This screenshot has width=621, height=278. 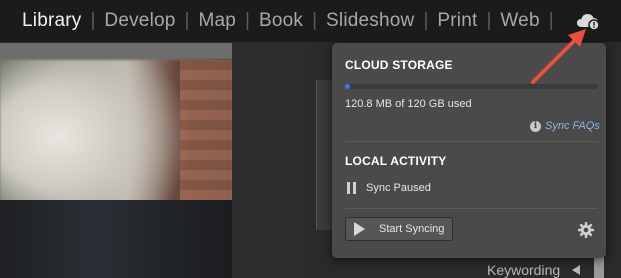 I want to click on pause-icon, so click(x=351, y=188).